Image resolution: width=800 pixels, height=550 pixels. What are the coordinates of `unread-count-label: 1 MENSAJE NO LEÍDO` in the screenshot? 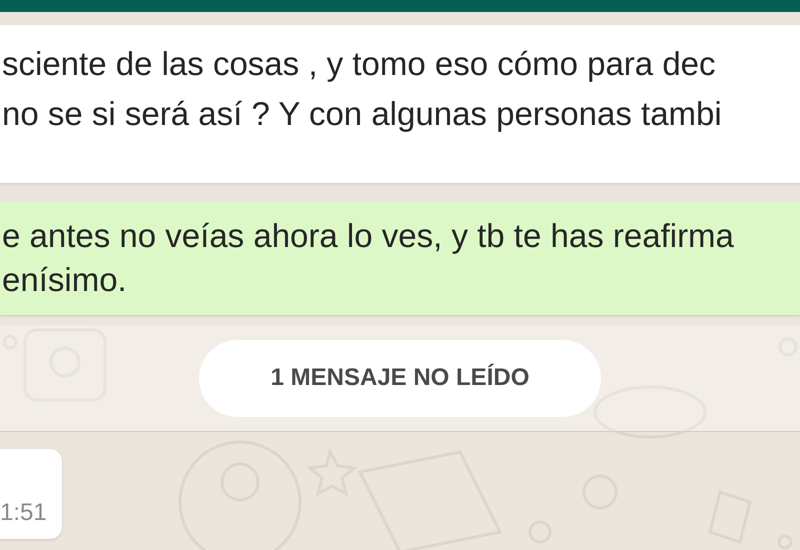 It's located at (400, 378).